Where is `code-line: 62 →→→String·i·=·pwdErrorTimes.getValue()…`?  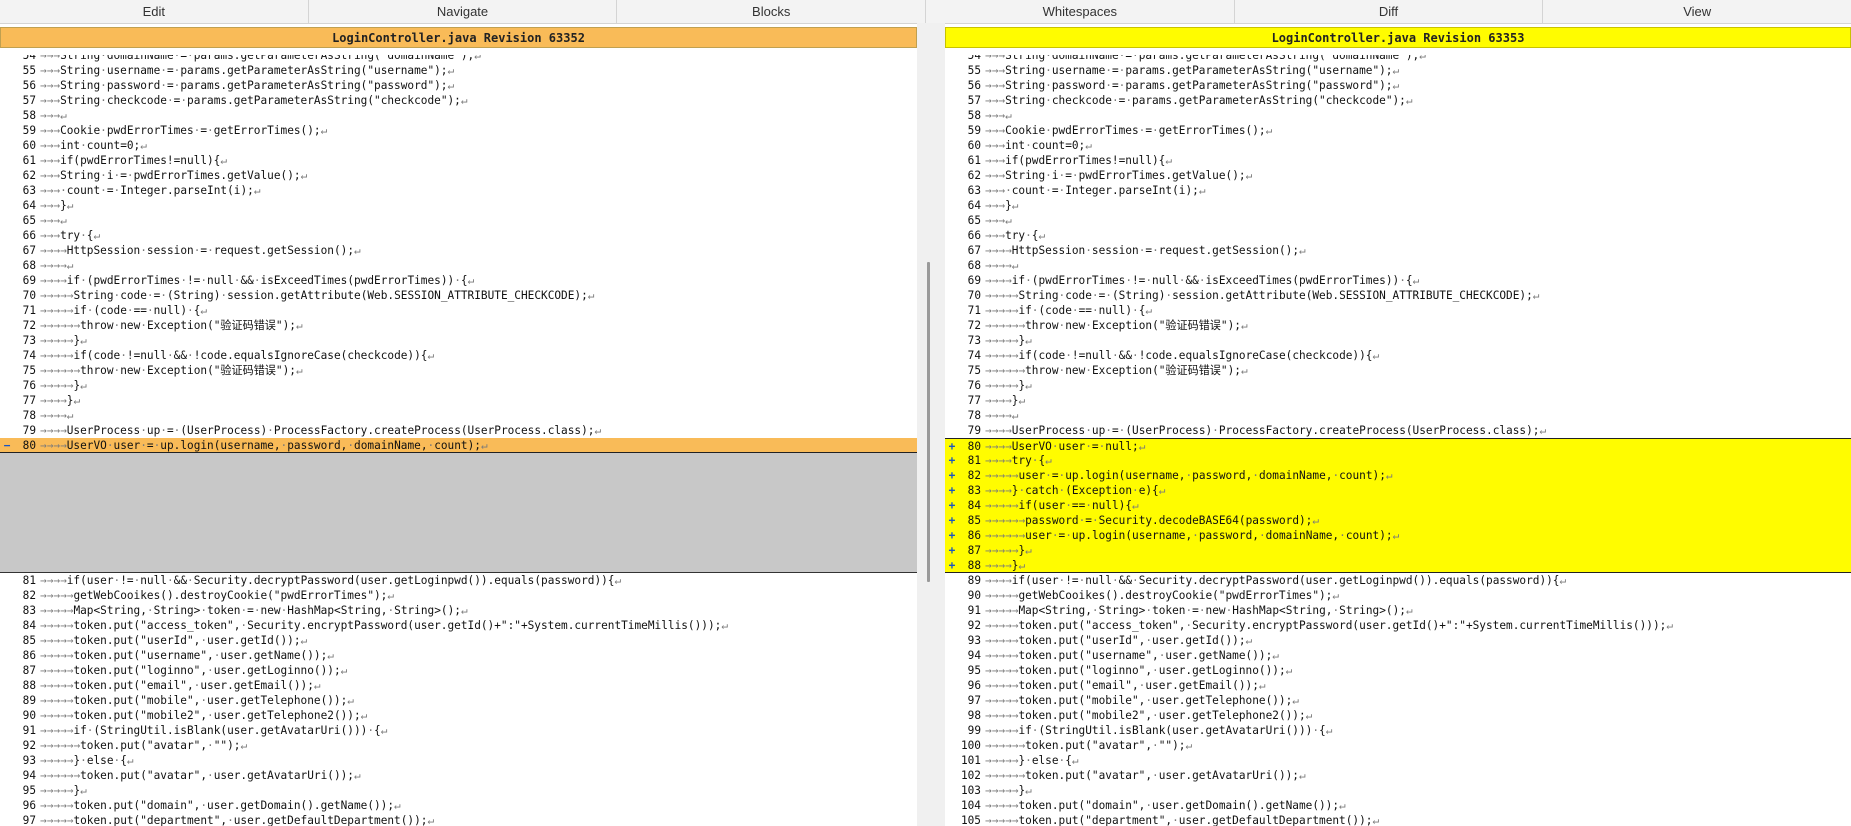
code-line: 62 →→→String·i·=·pwdErrorTimes.getValue()… is located at coordinates (458, 175).